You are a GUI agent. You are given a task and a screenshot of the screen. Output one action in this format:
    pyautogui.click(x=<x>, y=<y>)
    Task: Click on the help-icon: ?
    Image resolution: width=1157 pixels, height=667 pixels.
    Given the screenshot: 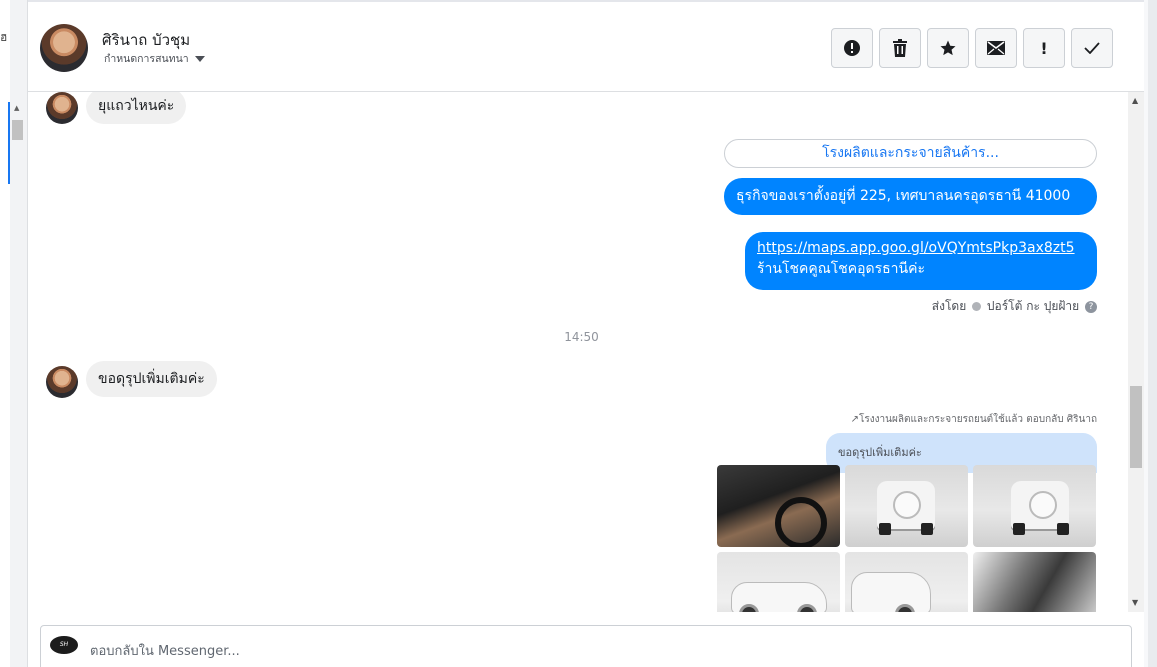 What is the action you would take?
    pyautogui.click(x=1091, y=306)
    